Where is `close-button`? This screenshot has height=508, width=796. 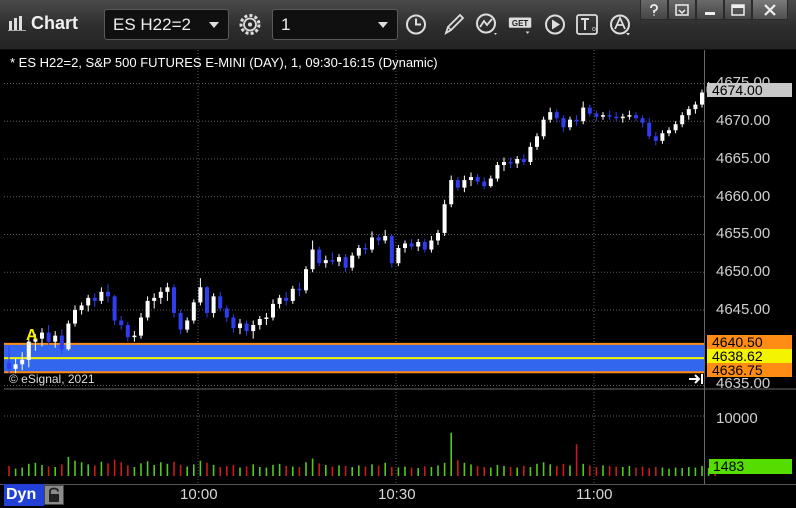 close-button is located at coordinates (770, 10).